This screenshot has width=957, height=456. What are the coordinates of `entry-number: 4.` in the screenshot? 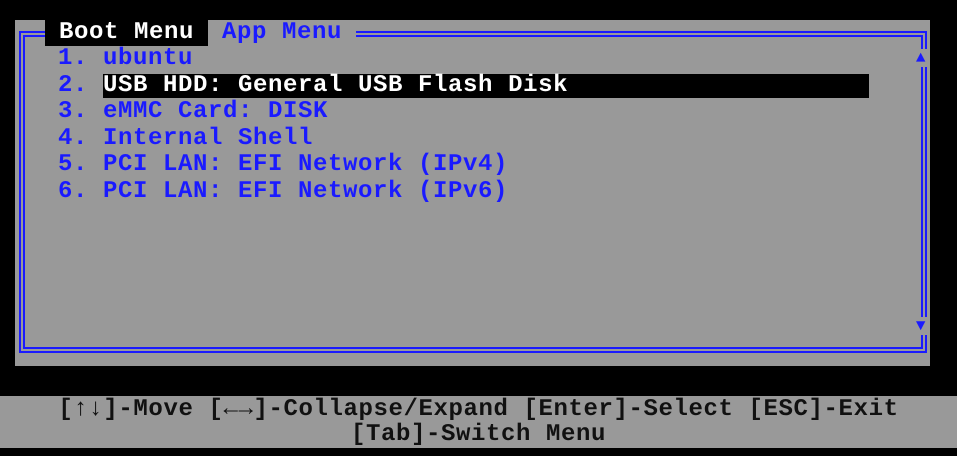 It's located at (74, 139).